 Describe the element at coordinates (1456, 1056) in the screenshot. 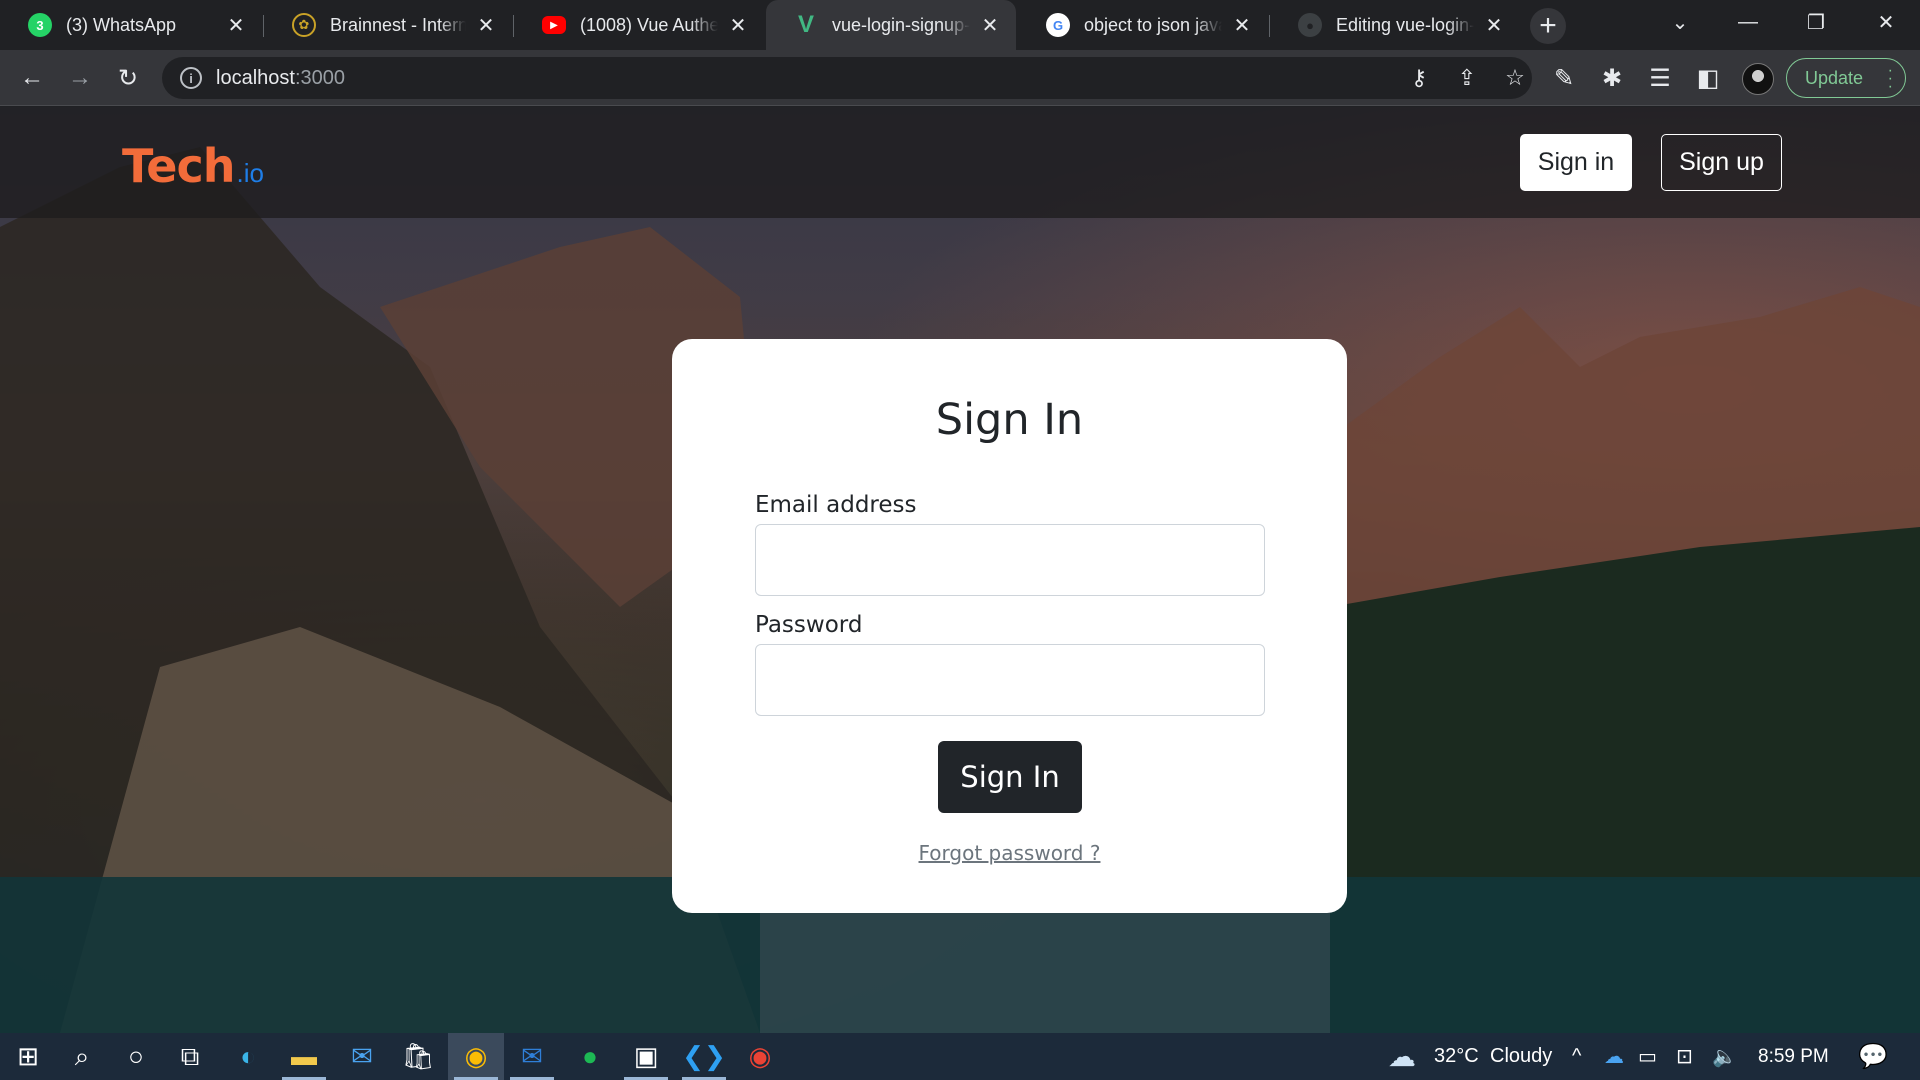

I see `weather-temp: 32°C` at that location.